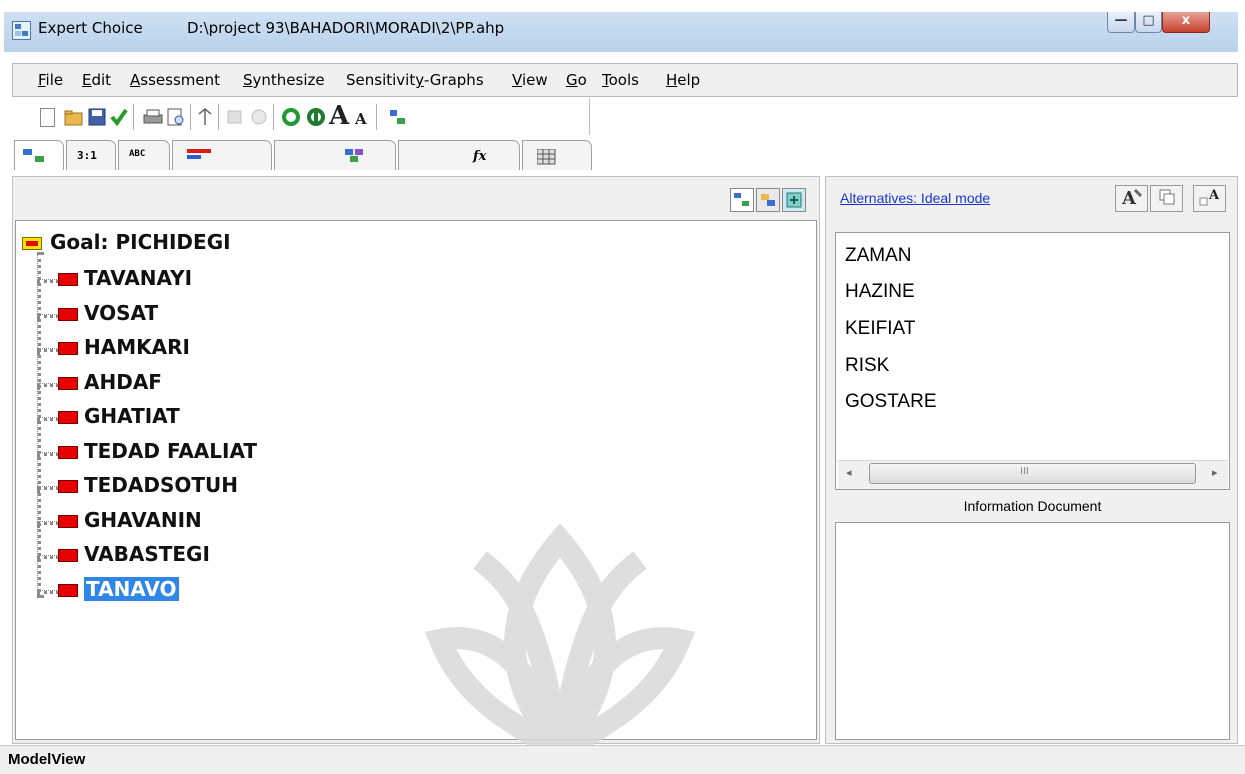 The width and height of the screenshot is (1245, 774). Describe the element at coordinates (140, 242) in the screenshot. I see `tree-goal-label: Goal: PICHIDEGI` at that location.